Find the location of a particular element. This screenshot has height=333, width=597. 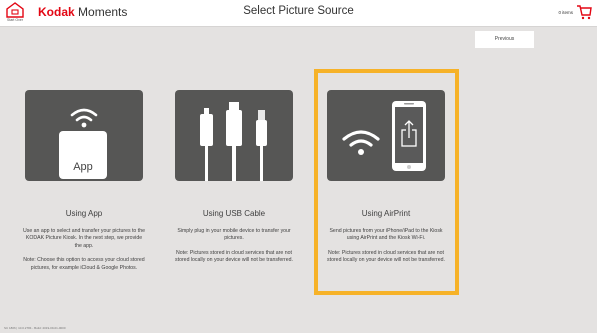

usb-cable-tile is located at coordinates (234, 135).